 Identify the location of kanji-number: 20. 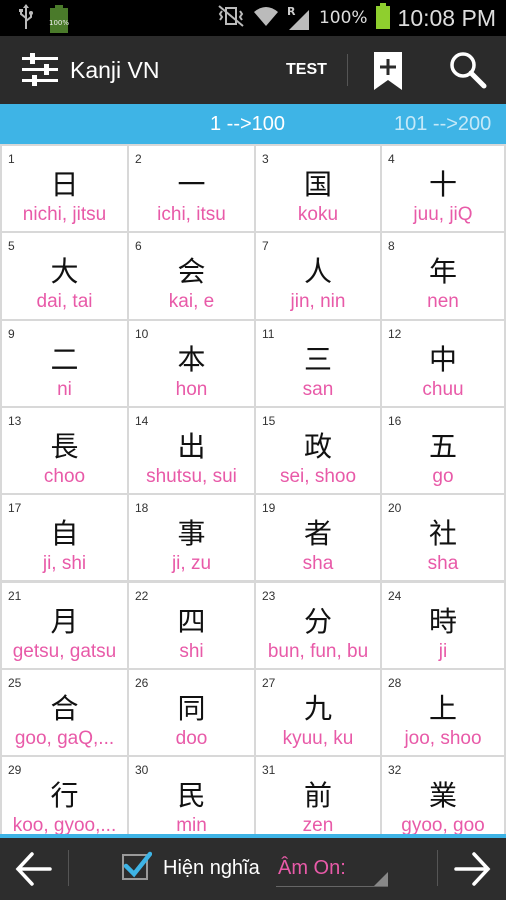
(395, 508).